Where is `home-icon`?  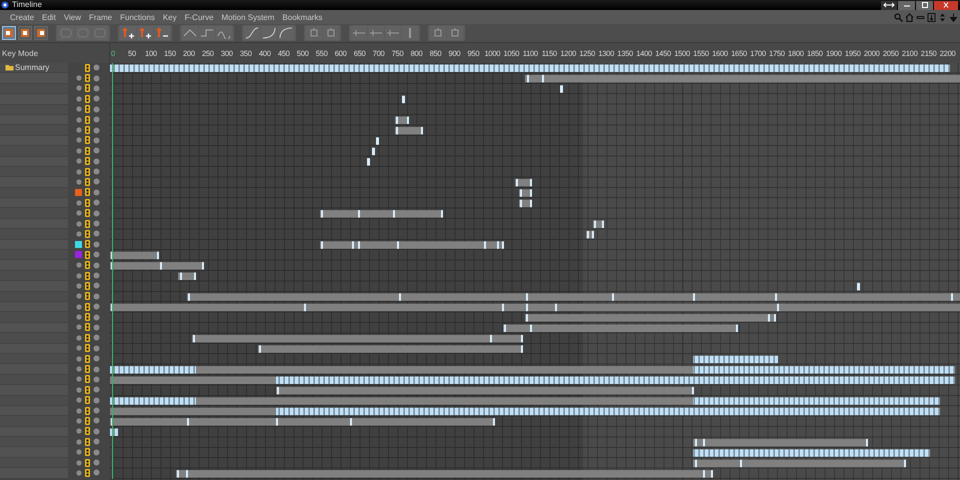
home-icon is located at coordinates (909, 17).